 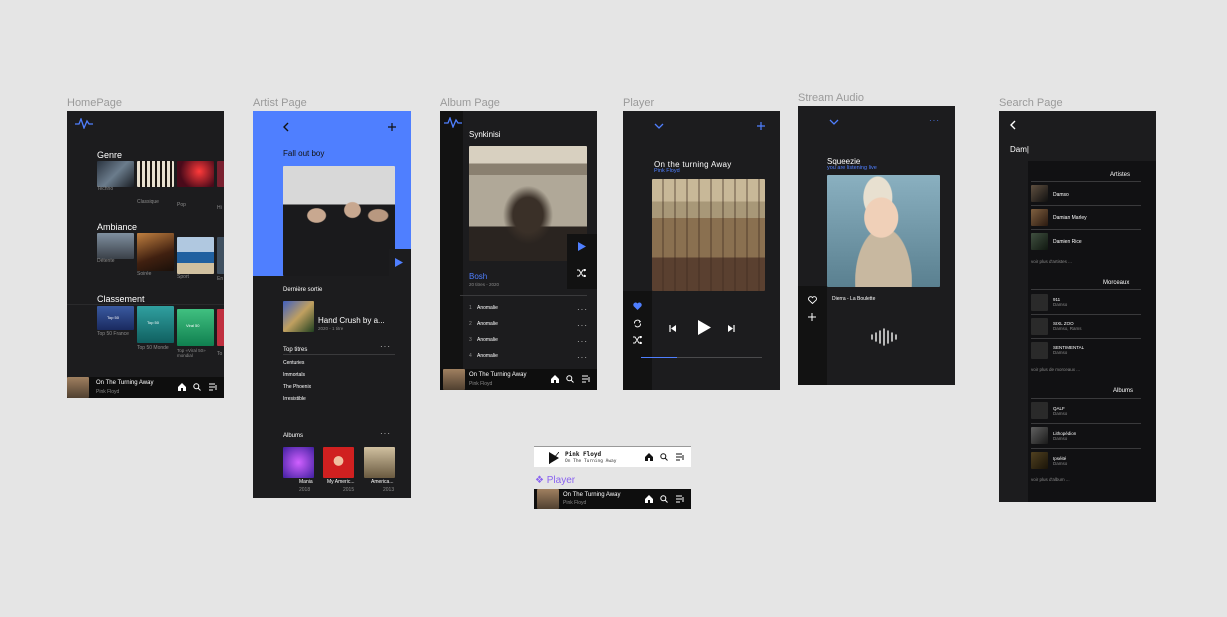 I want to click on top-track: Irresistible, so click(x=294, y=399).